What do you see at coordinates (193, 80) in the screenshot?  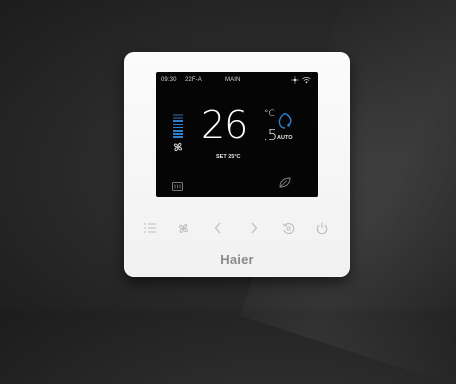 I see `status-outdoor: 22F-A` at bounding box center [193, 80].